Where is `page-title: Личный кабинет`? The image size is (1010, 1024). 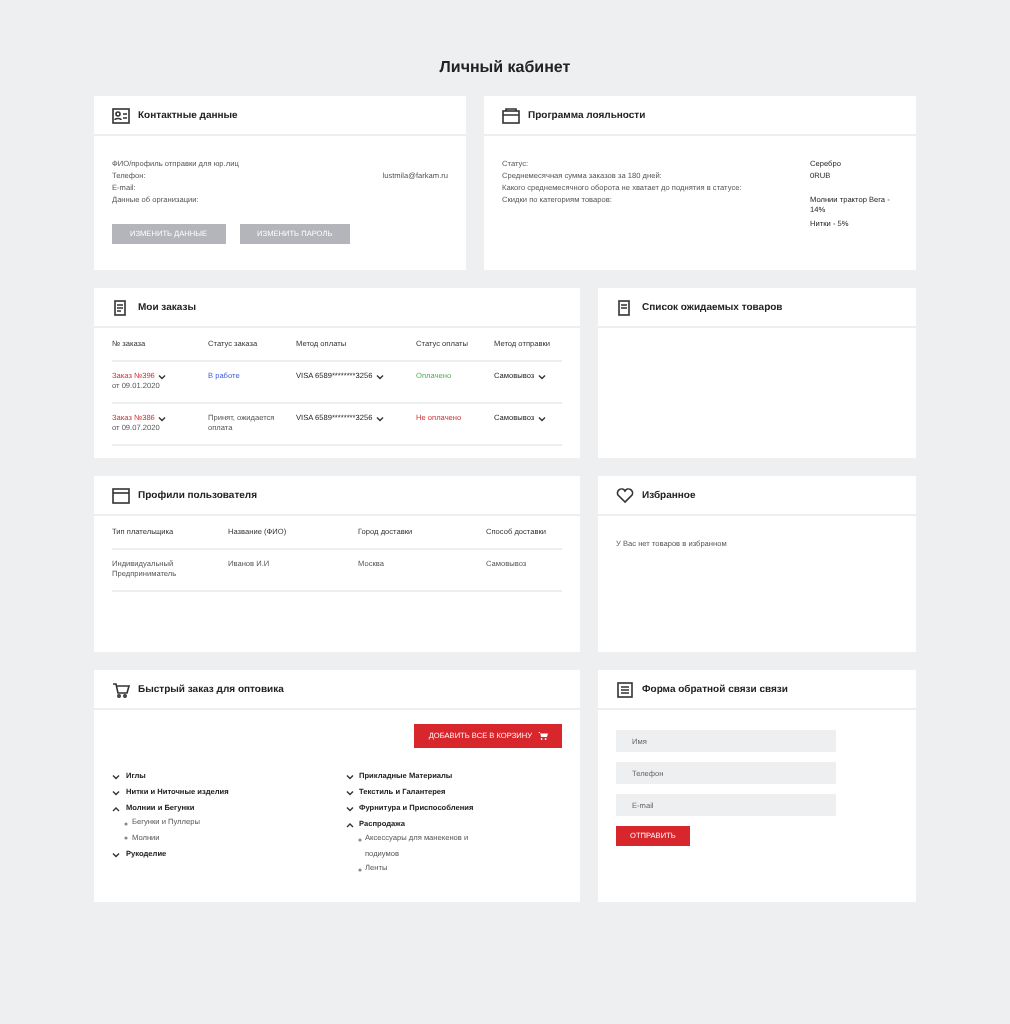 page-title: Личный кабинет is located at coordinates (505, 68).